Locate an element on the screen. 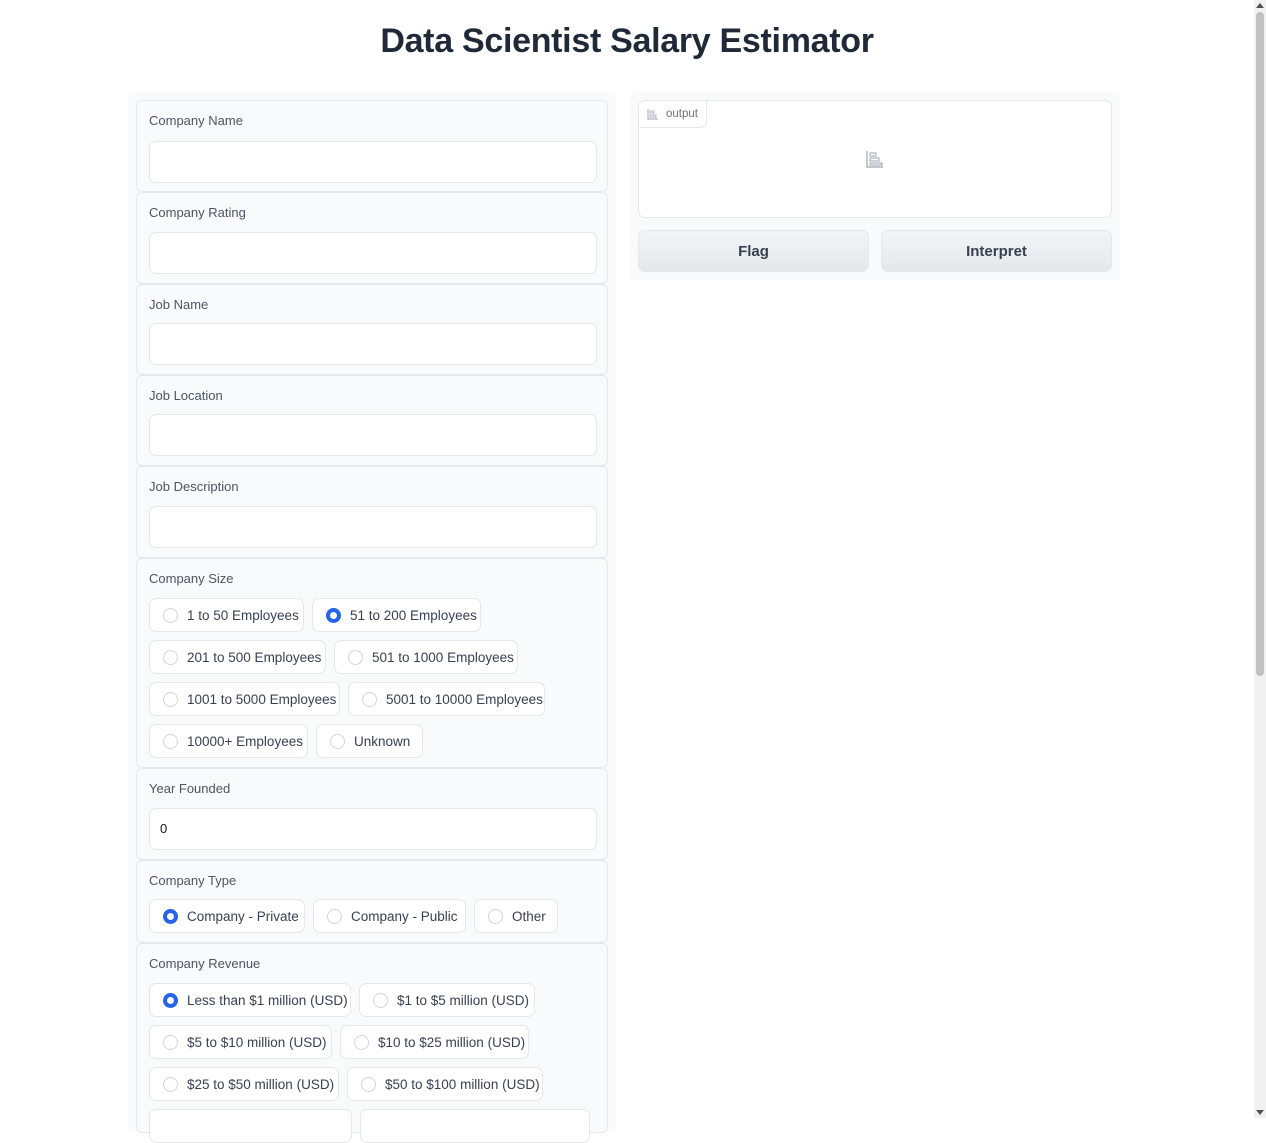  job-name-input is located at coordinates (373, 344).